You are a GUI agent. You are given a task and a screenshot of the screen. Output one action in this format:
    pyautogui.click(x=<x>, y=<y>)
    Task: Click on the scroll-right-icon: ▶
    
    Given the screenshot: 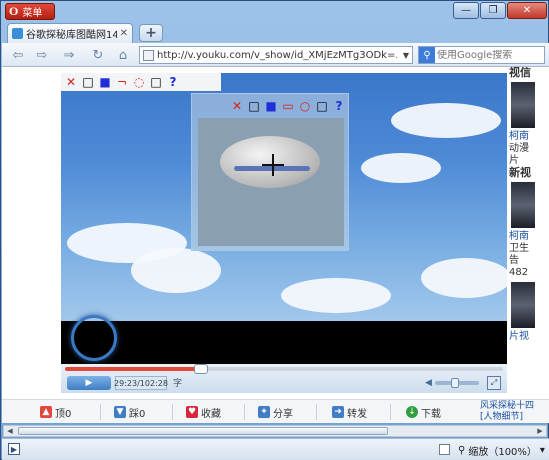 What is the action you would take?
    pyautogui.click(x=540, y=431)
    